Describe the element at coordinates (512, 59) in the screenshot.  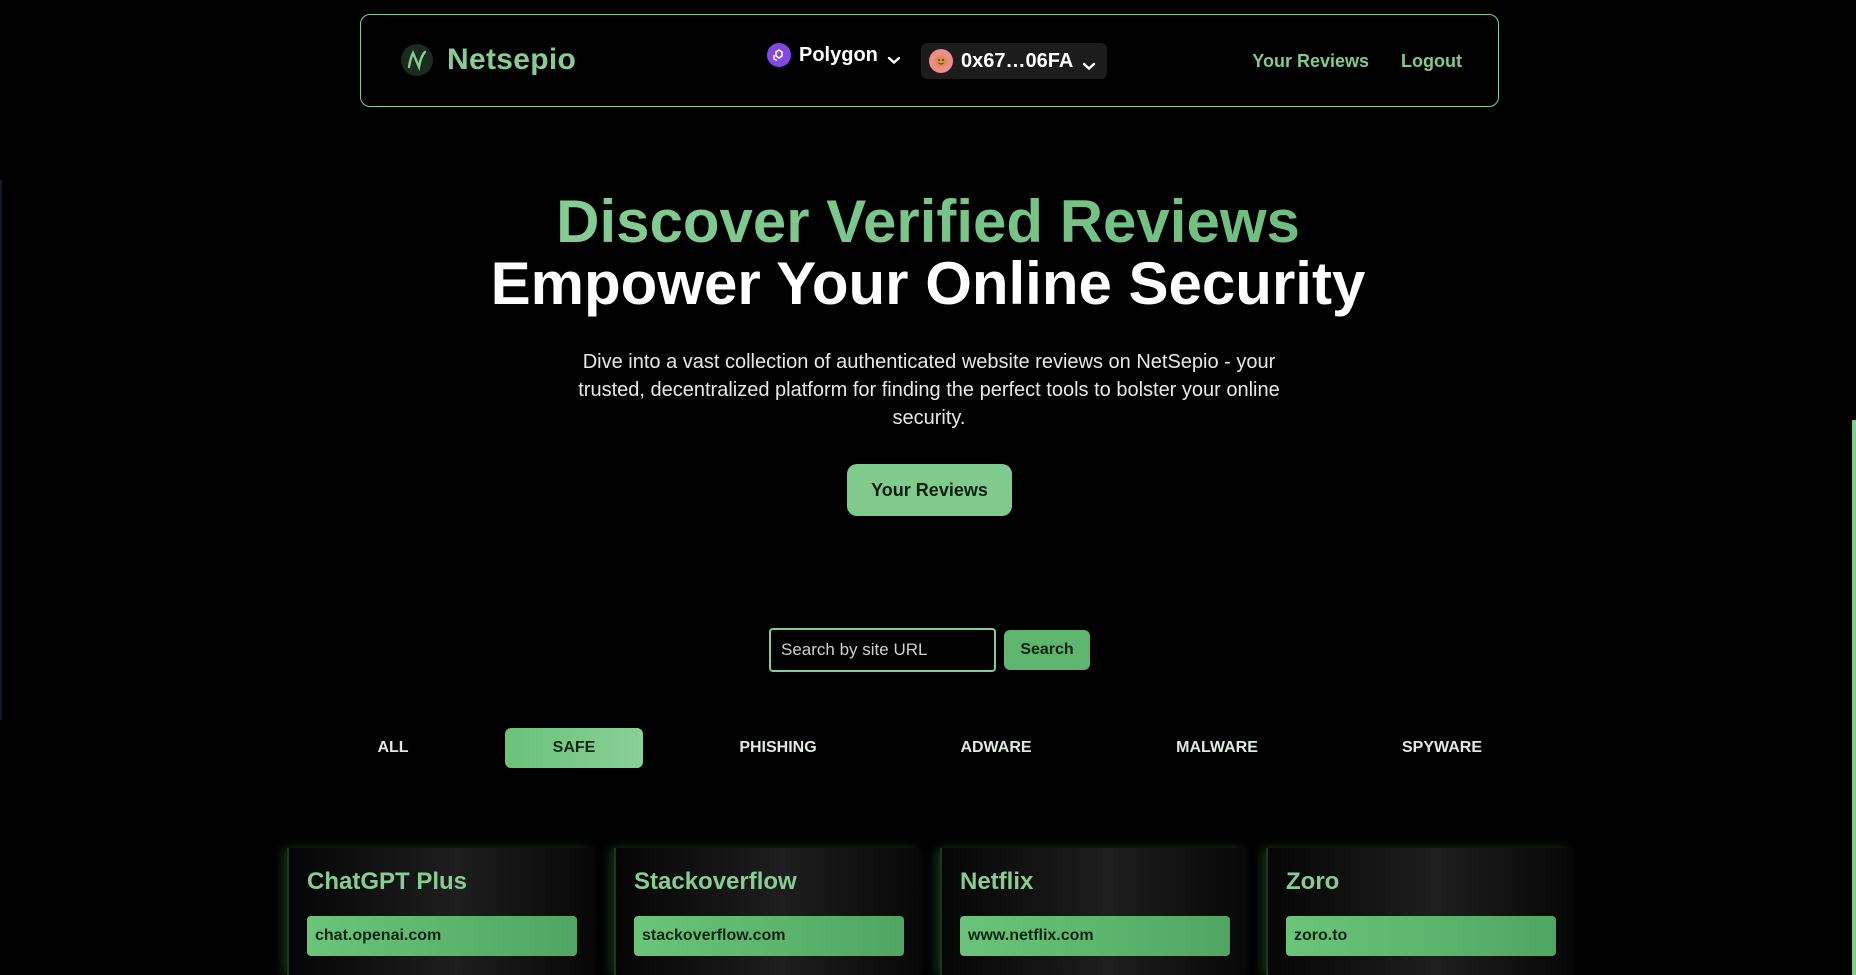
I see `brand-name: Netsepio` at that location.